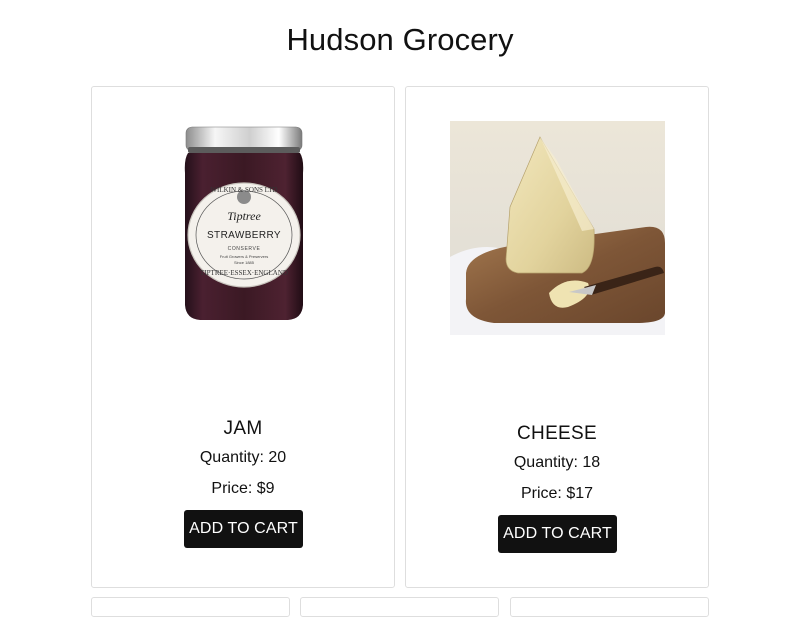  I want to click on jam-label-line2: Since 1885, so click(243, 262).